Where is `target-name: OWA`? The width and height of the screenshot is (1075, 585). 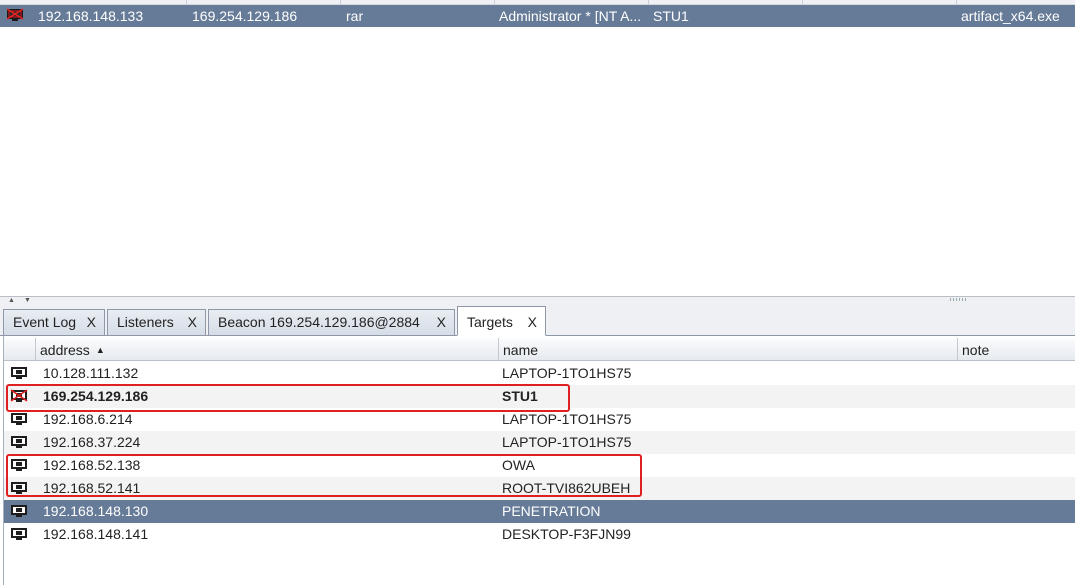
target-name: OWA is located at coordinates (518, 465).